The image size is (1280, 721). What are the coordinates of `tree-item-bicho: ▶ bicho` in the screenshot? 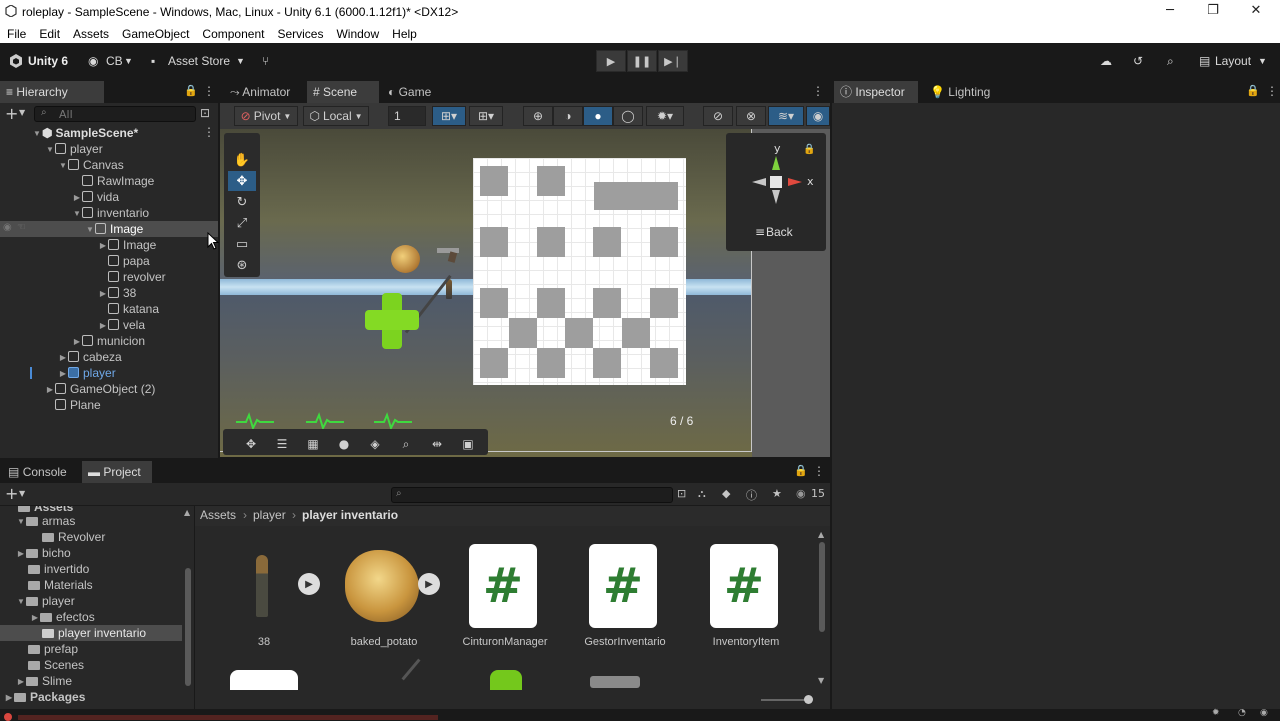 It's located at (43, 553).